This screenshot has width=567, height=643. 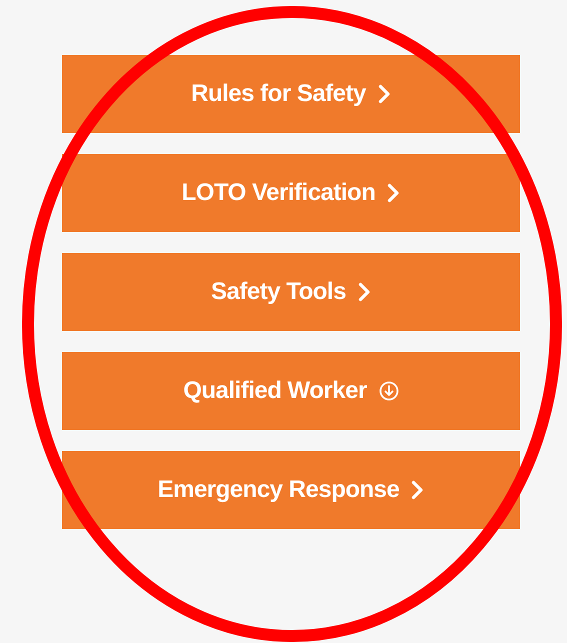 I want to click on menu-button: Rules for Safety, so click(x=291, y=94).